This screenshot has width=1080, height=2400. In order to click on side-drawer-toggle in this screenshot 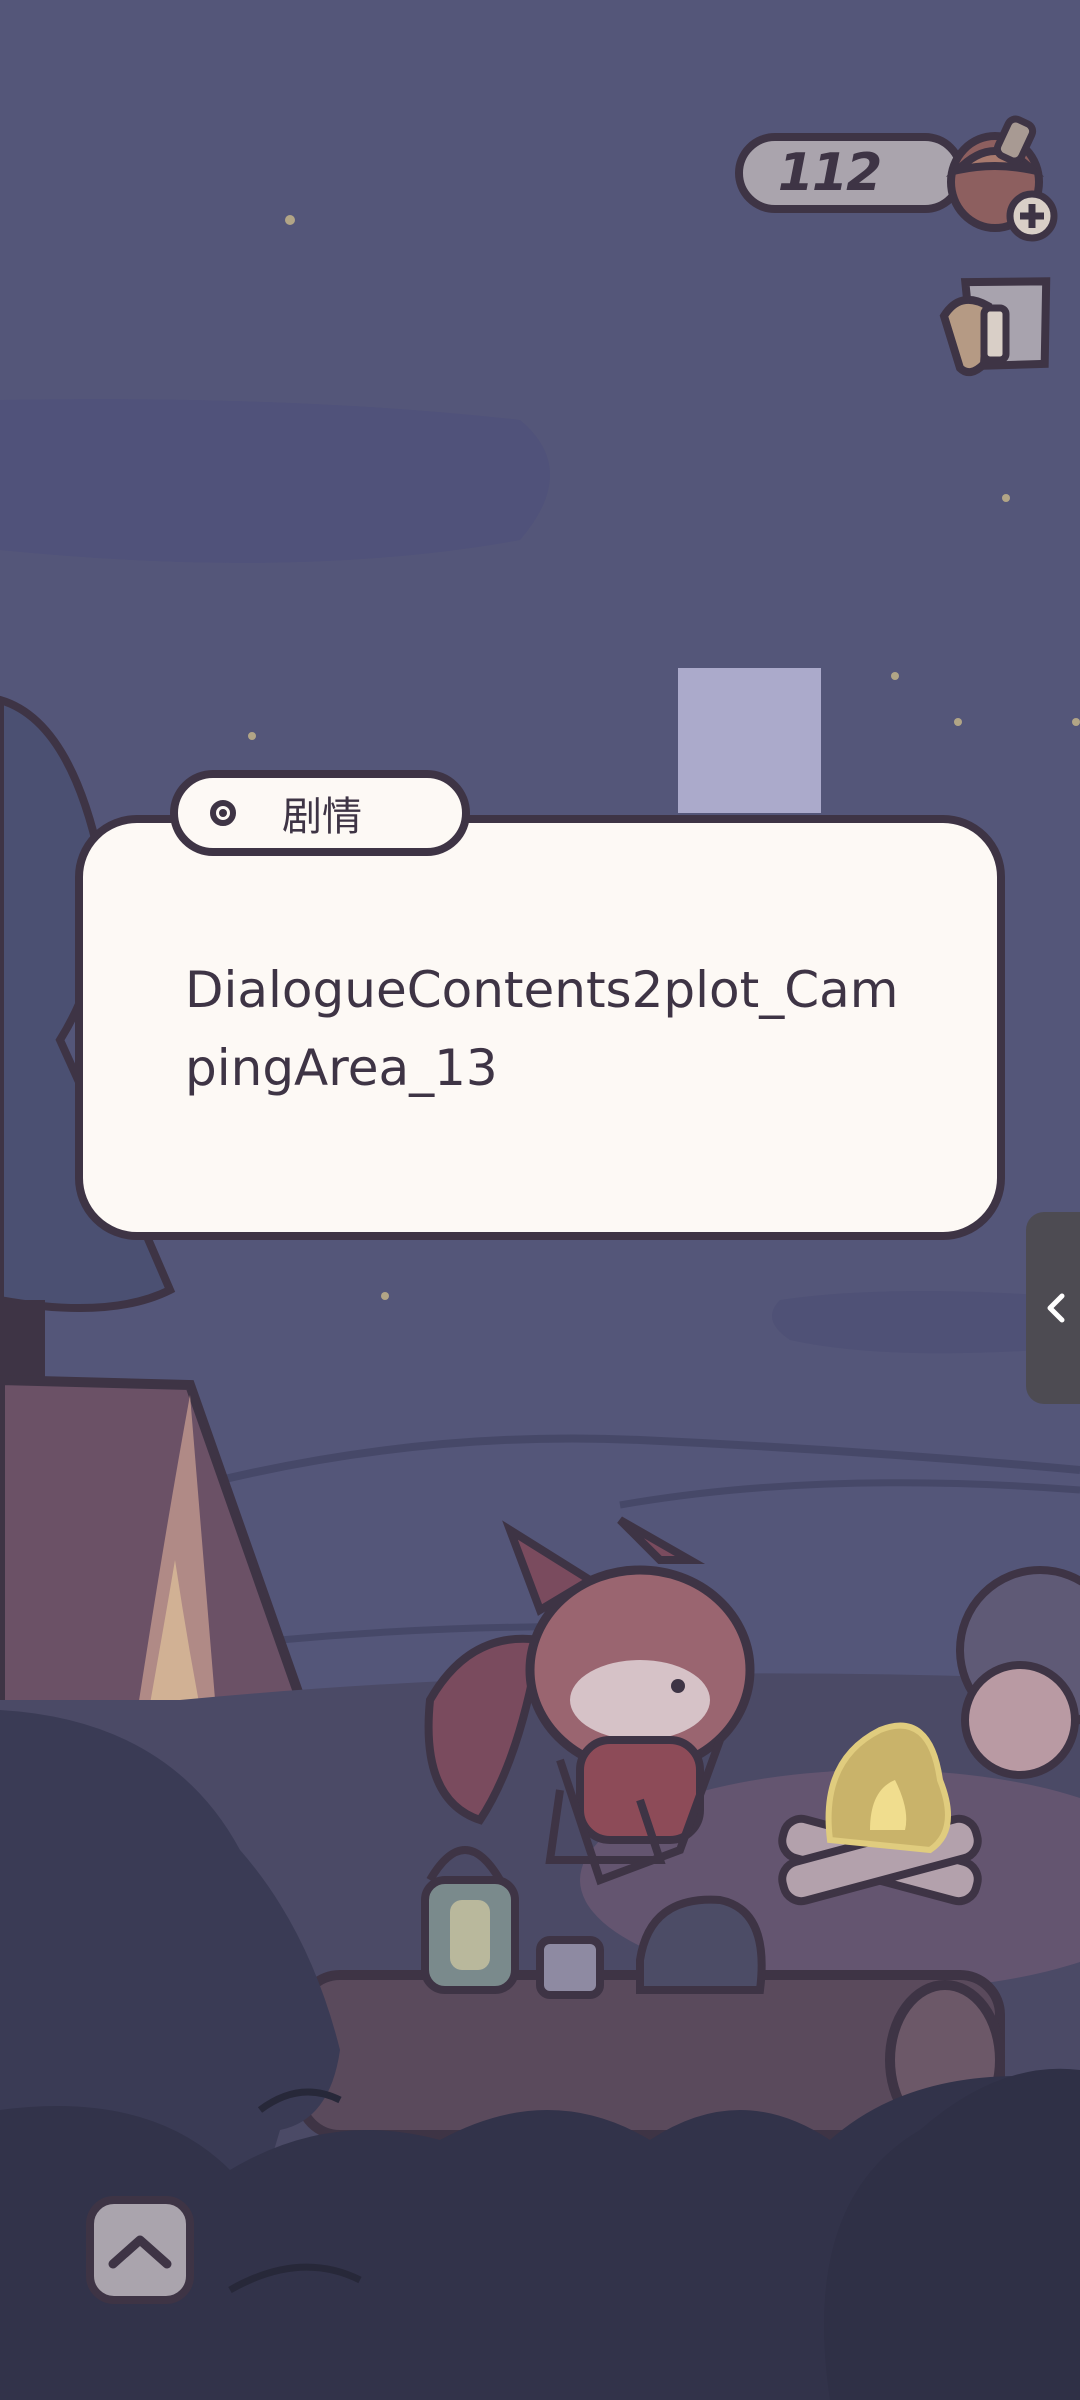, I will do `click(1053, 1308)`.